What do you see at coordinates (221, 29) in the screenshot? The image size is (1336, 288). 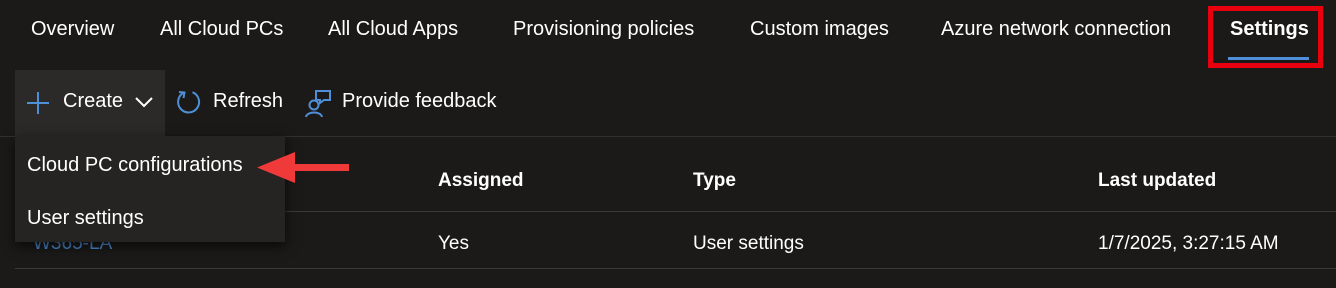 I see `tab-all-cloud-pcs: All Cloud PCs` at bounding box center [221, 29].